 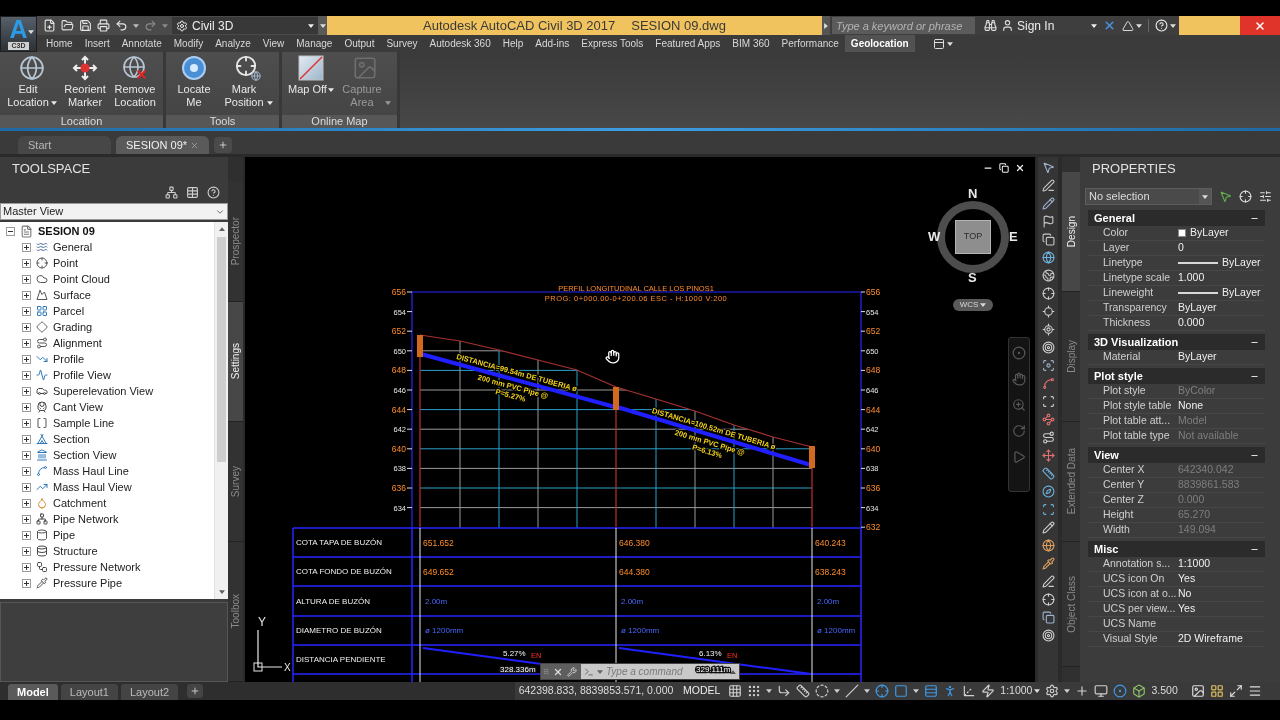 What do you see at coordinates (67, 25) in the screenshot?
I see `folder-icon` at bounding box center [67, 25].